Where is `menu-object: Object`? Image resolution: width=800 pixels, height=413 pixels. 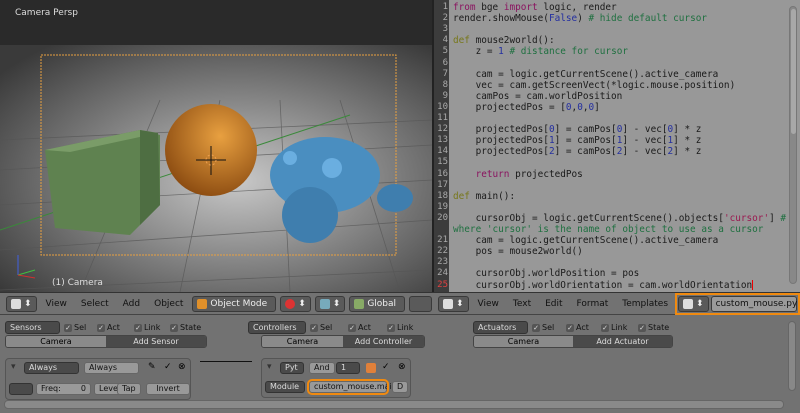
menu-object: Object is located at coordinates (168, 304).